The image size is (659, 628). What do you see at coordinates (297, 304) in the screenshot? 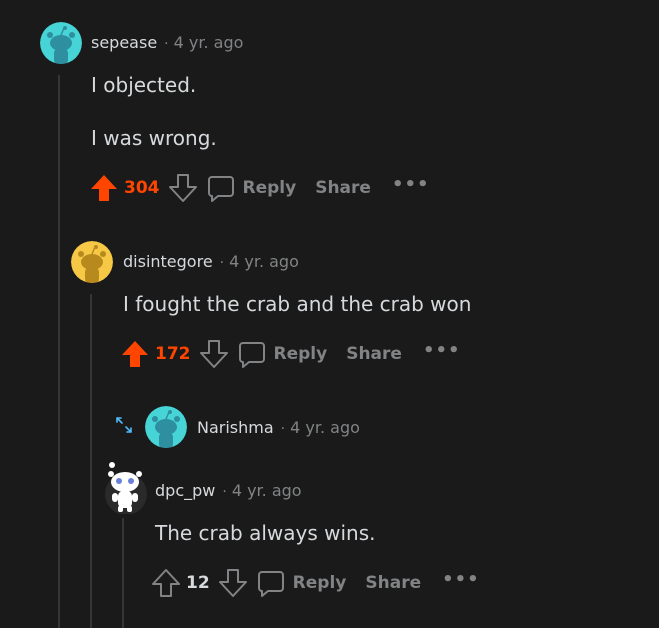
I see `comment-body-line: I fought the crab and the crab won` at bounding box center [297, 304].